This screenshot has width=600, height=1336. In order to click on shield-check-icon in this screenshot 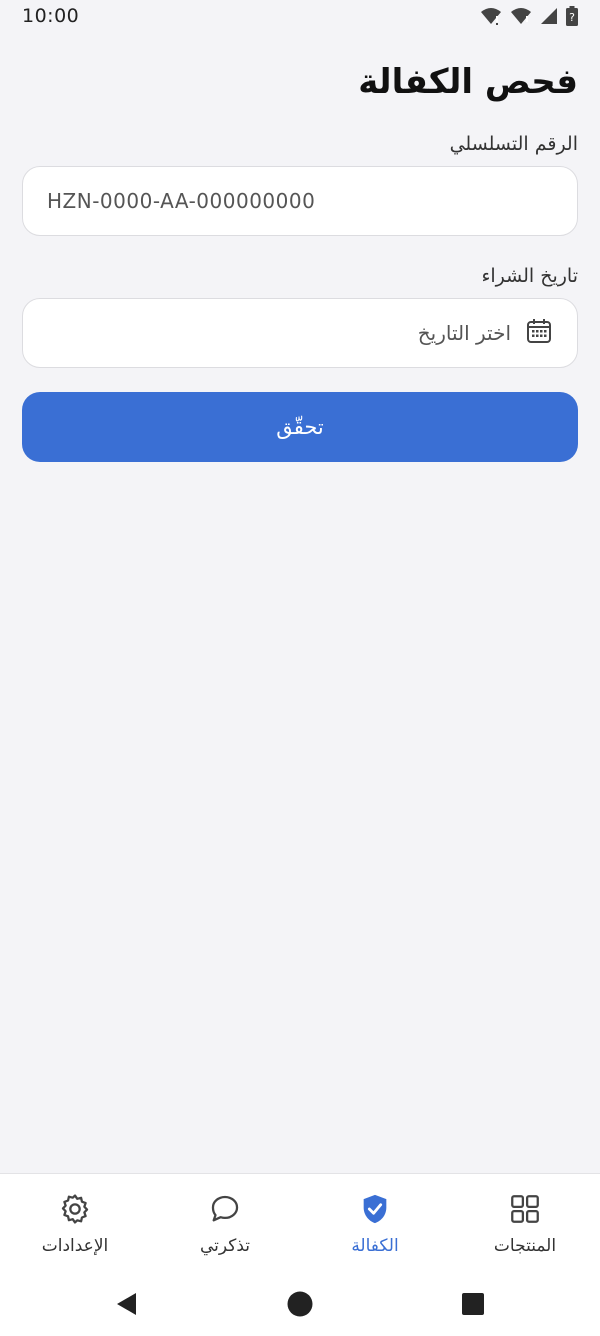, I will do `click(375, 1211)`.